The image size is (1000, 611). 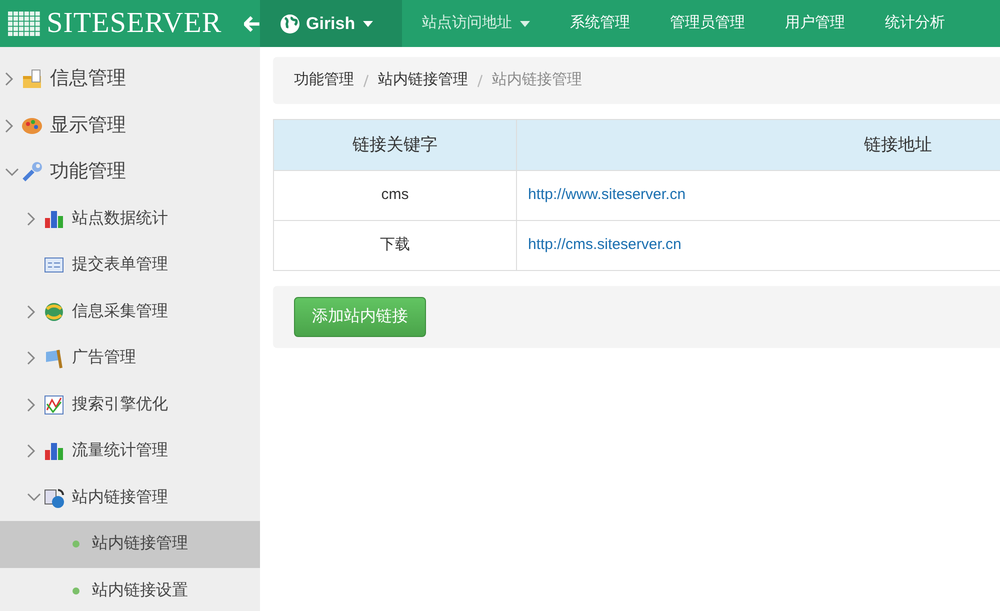 I want to click on logo-text: SITESERVER, so click(x=134, y=23).